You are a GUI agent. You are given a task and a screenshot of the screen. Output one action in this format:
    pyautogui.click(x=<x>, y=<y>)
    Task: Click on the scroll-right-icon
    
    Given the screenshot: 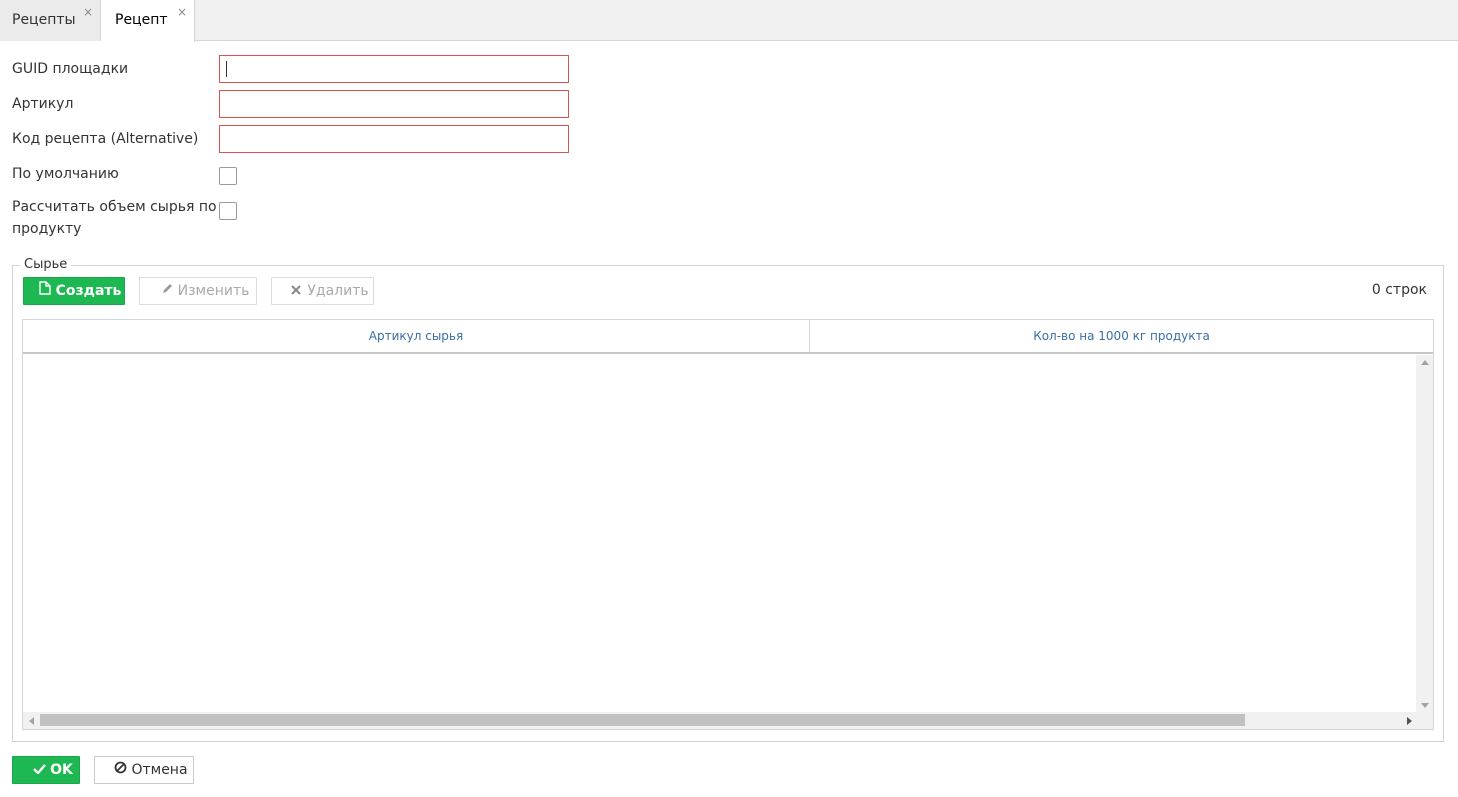 What is the action you would take?
    pyautogui.click(x=1409, y=721)
    